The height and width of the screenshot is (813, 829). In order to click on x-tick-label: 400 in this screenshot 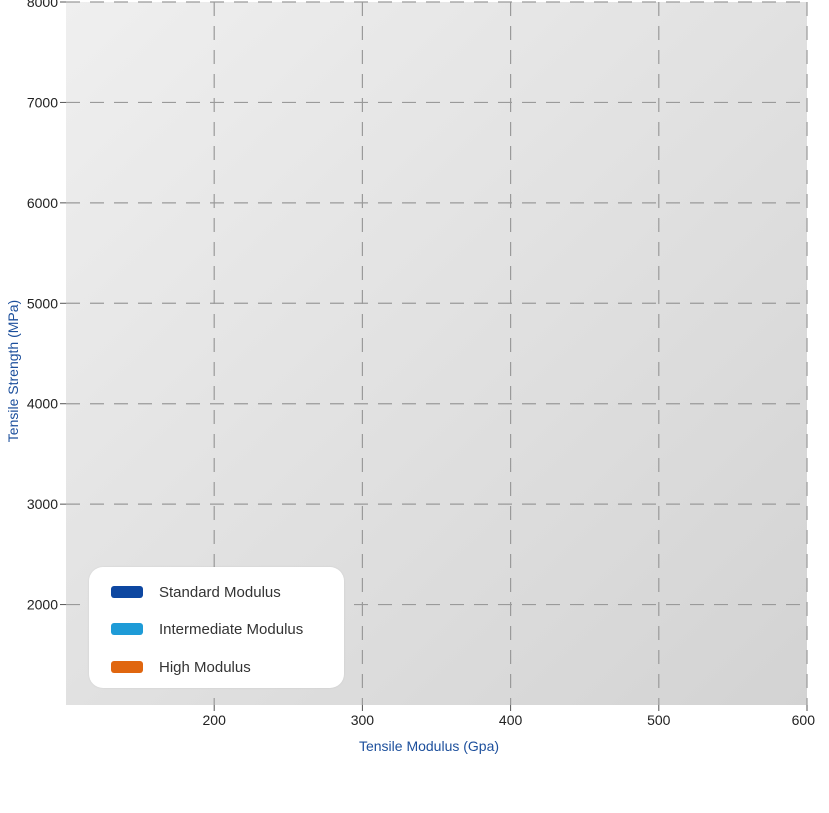, I will do `click(511, 720)`.